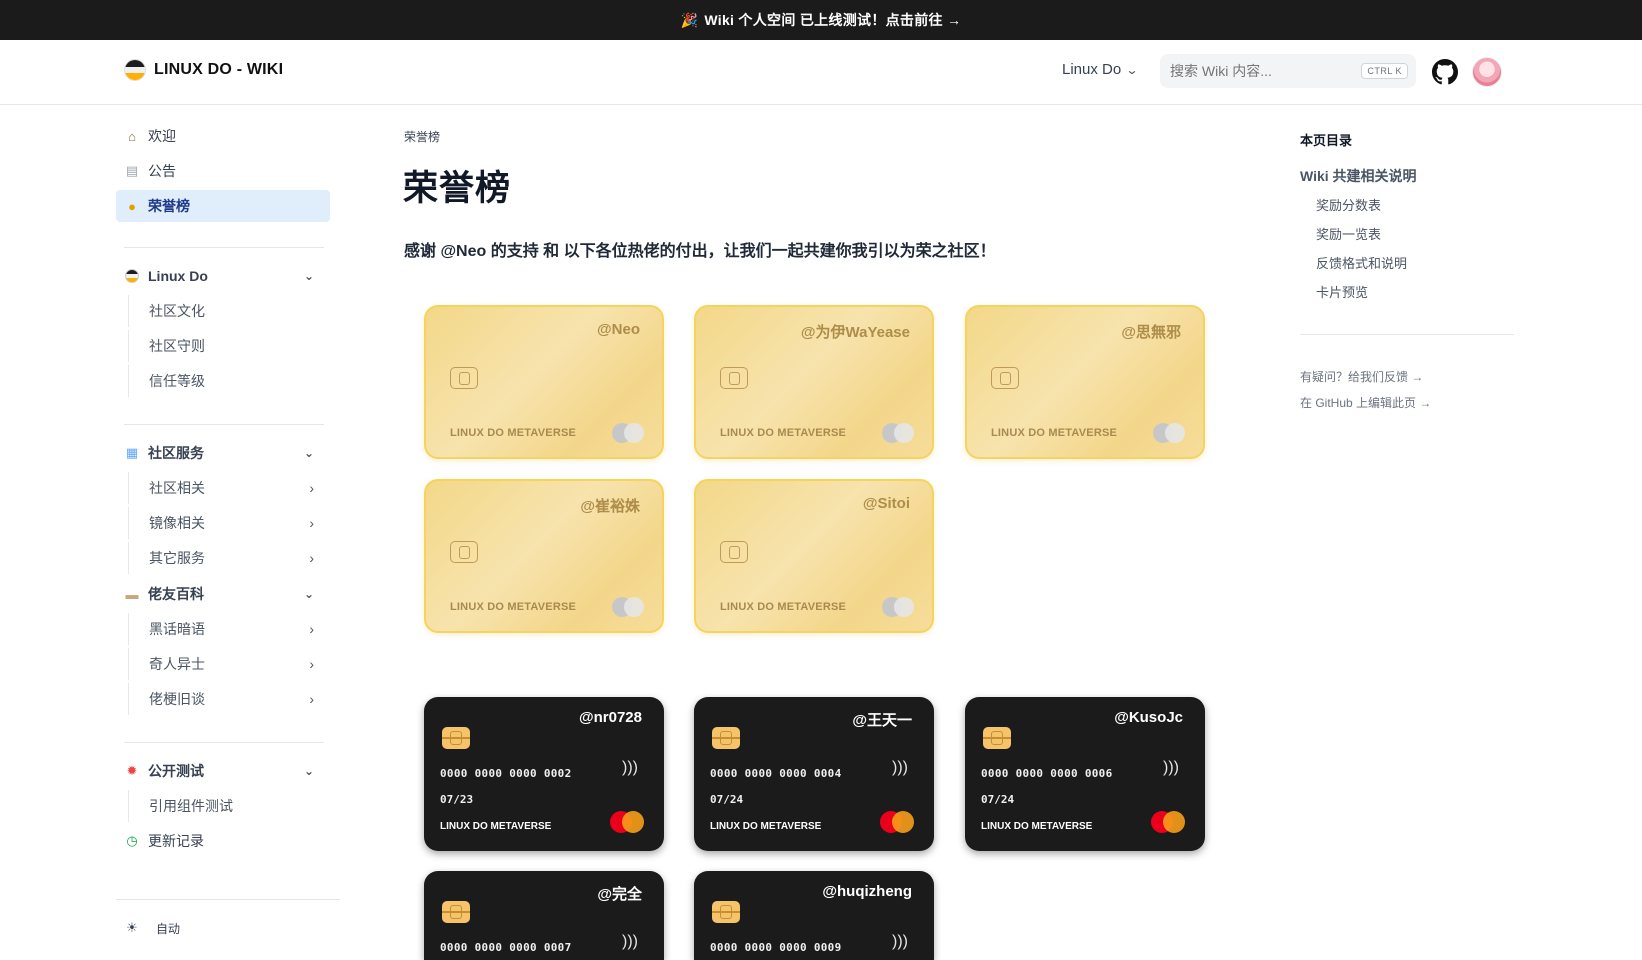  Describe the element at coordinates (618, 329) in the screenshot. I see `card-holder-name: @Neo` at that location.